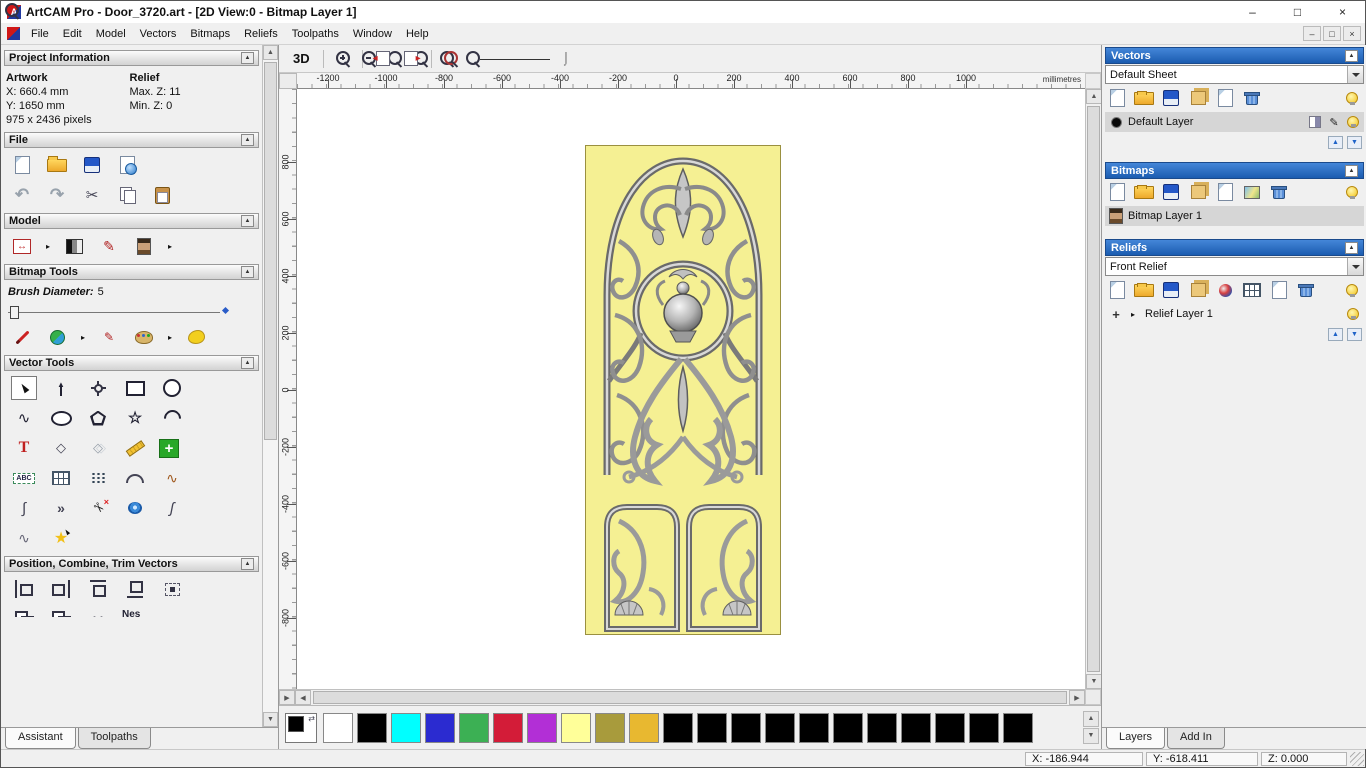  Describe the element at coordinates (135, 448) in the screenshot. I see `dimension-icon` at that location.